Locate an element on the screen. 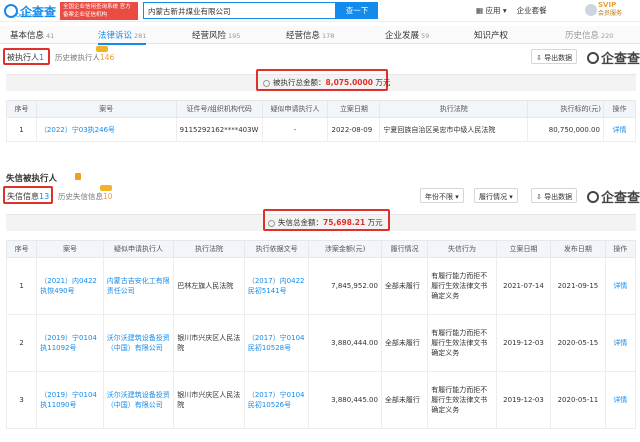 This screenshot has width=640, height=442. dishonest-tab: 失信信息13 is located at coordinates (28, 196).